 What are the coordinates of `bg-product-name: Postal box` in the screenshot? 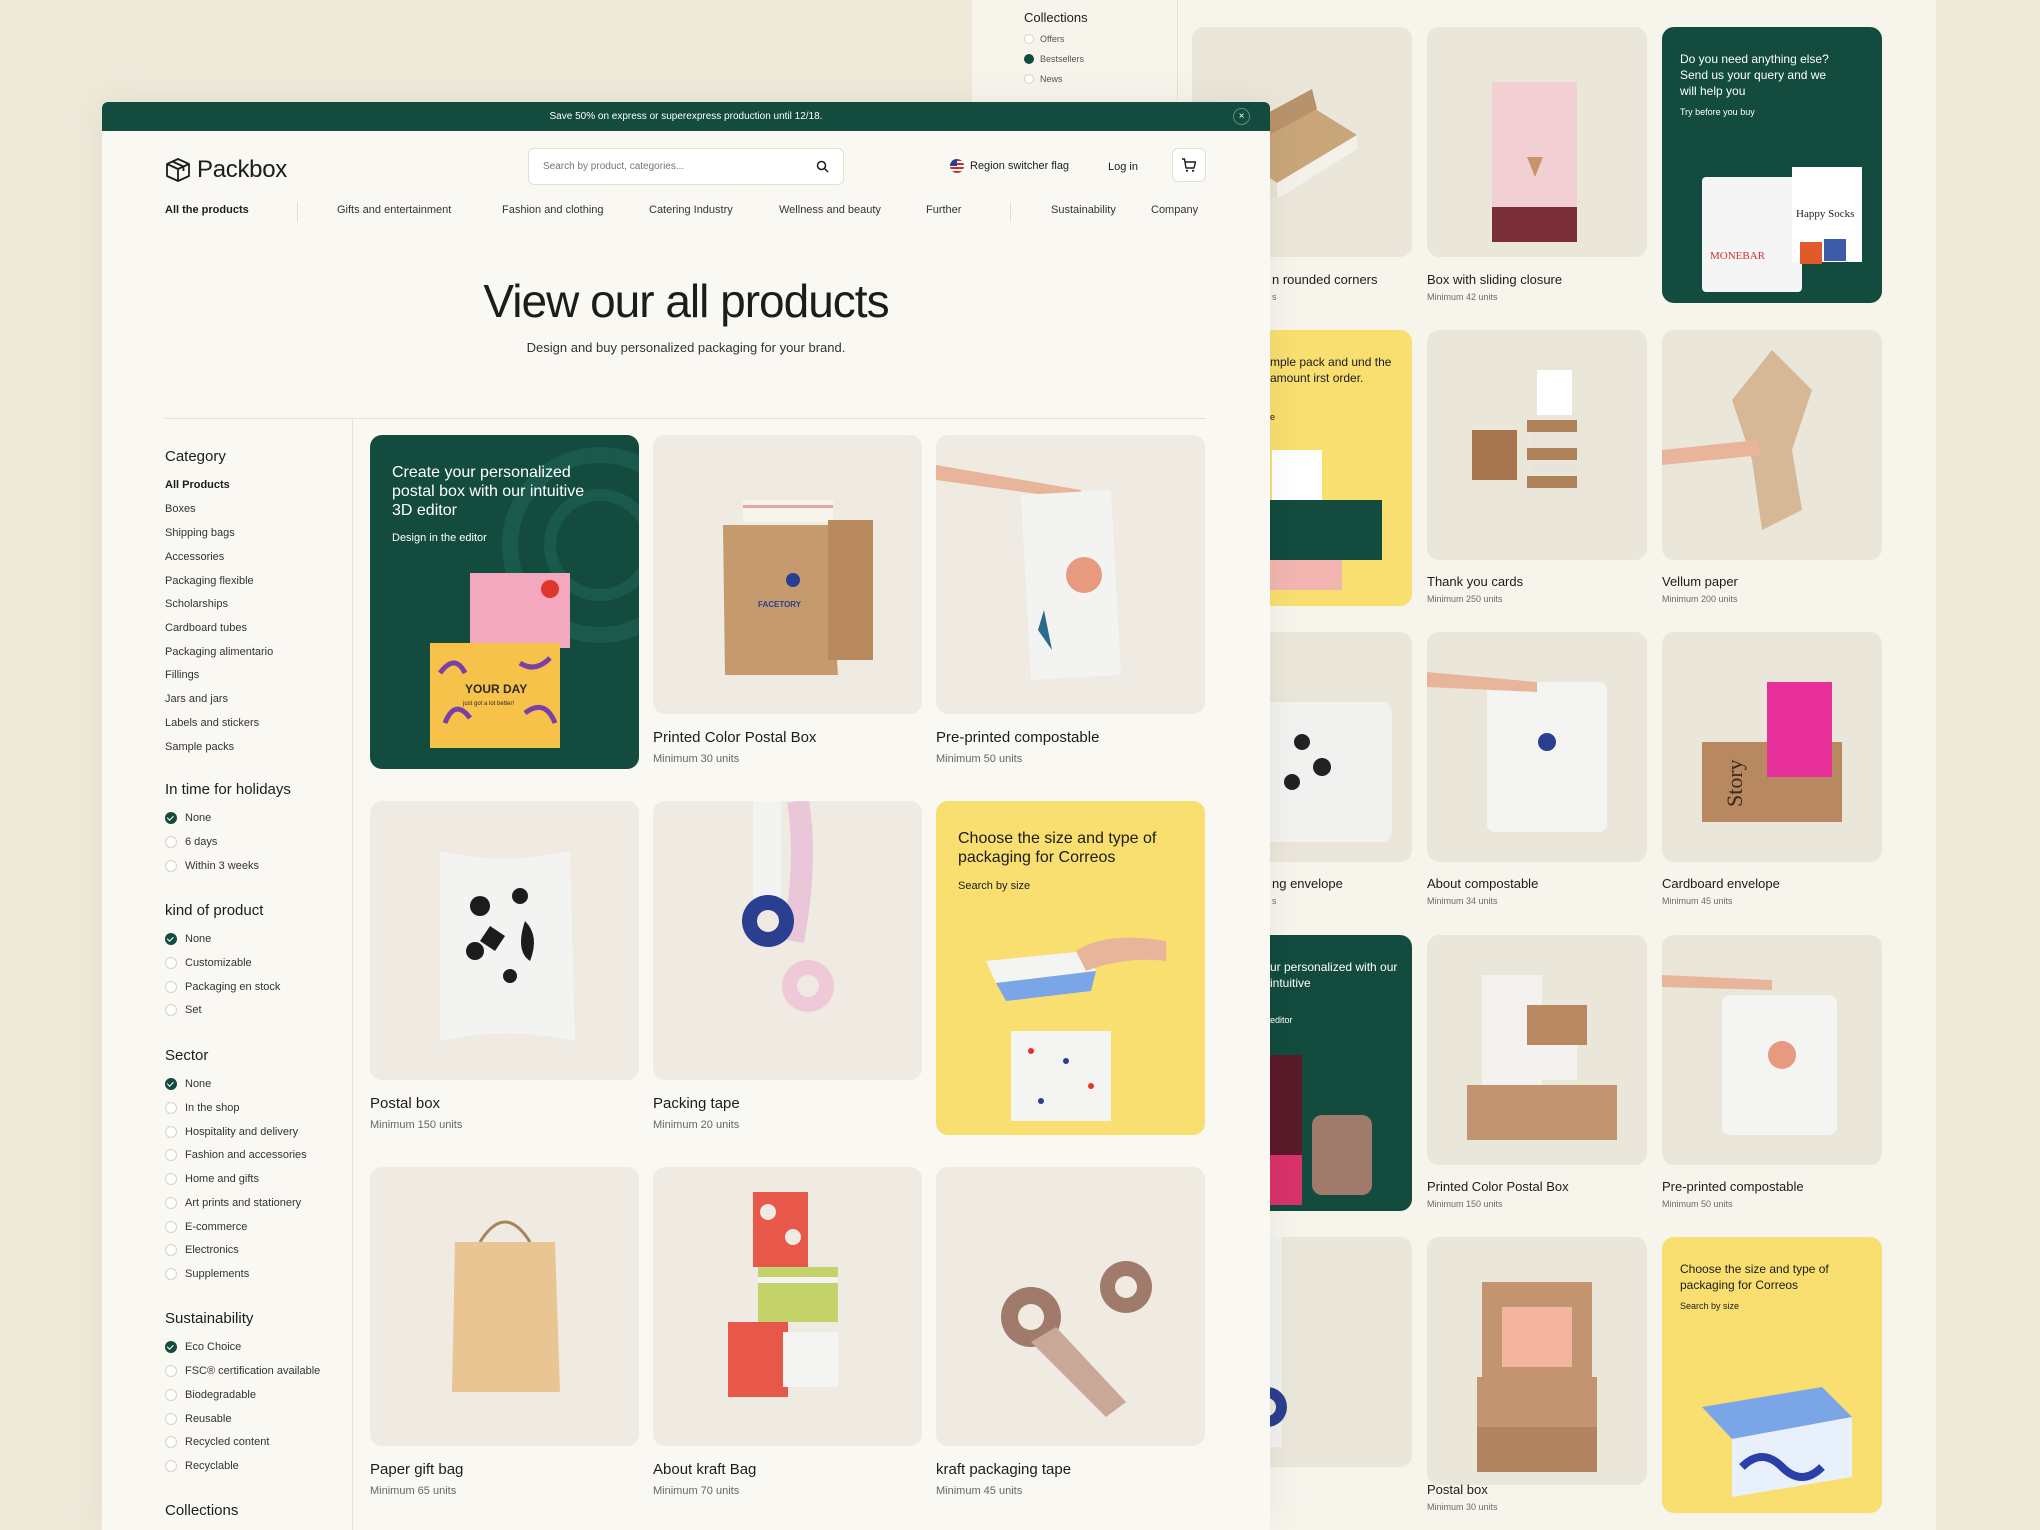 It's located at (1457, 1489).